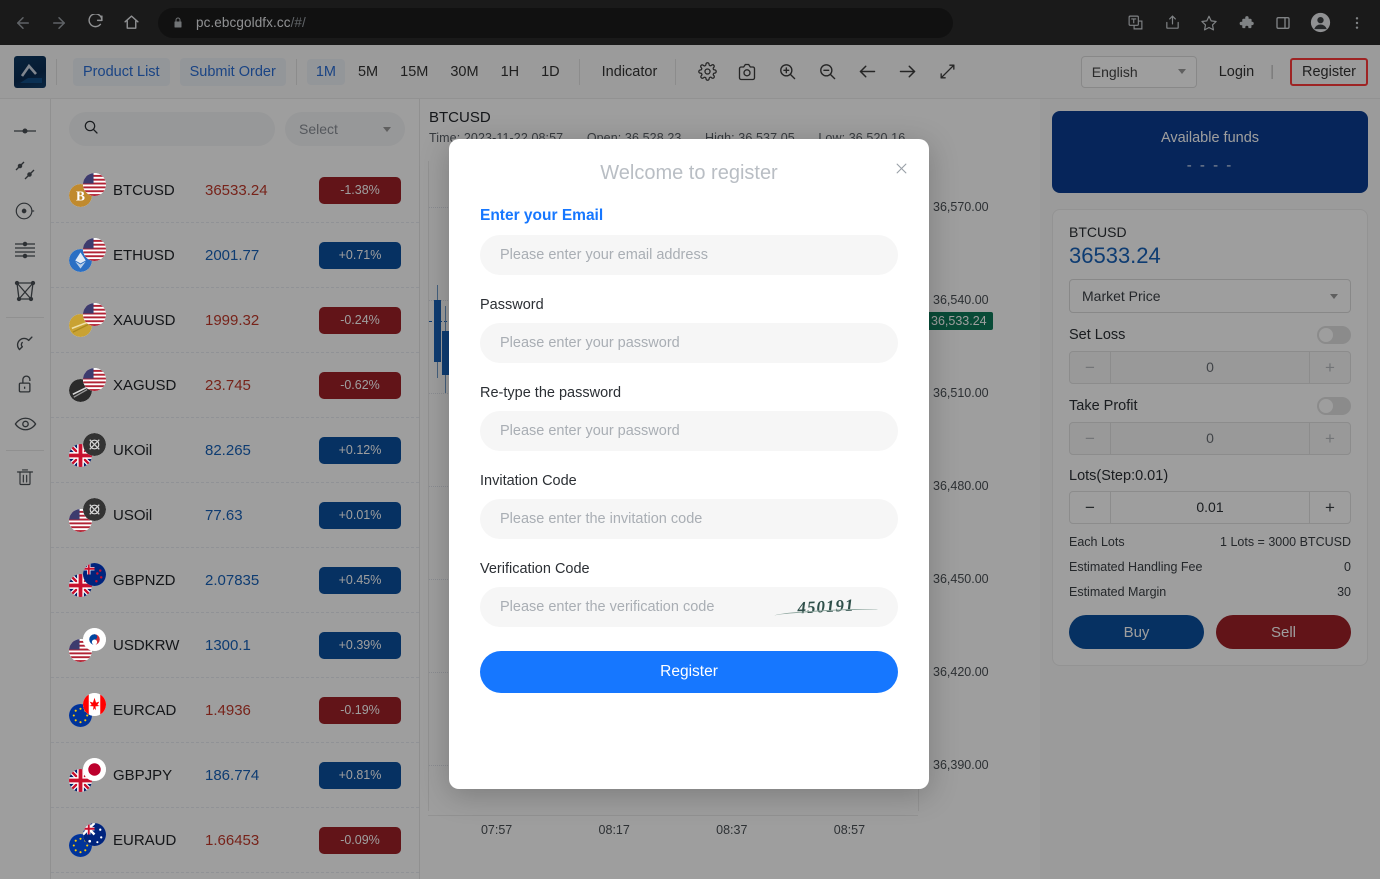  I want to click on password-field, so click(689, 343).